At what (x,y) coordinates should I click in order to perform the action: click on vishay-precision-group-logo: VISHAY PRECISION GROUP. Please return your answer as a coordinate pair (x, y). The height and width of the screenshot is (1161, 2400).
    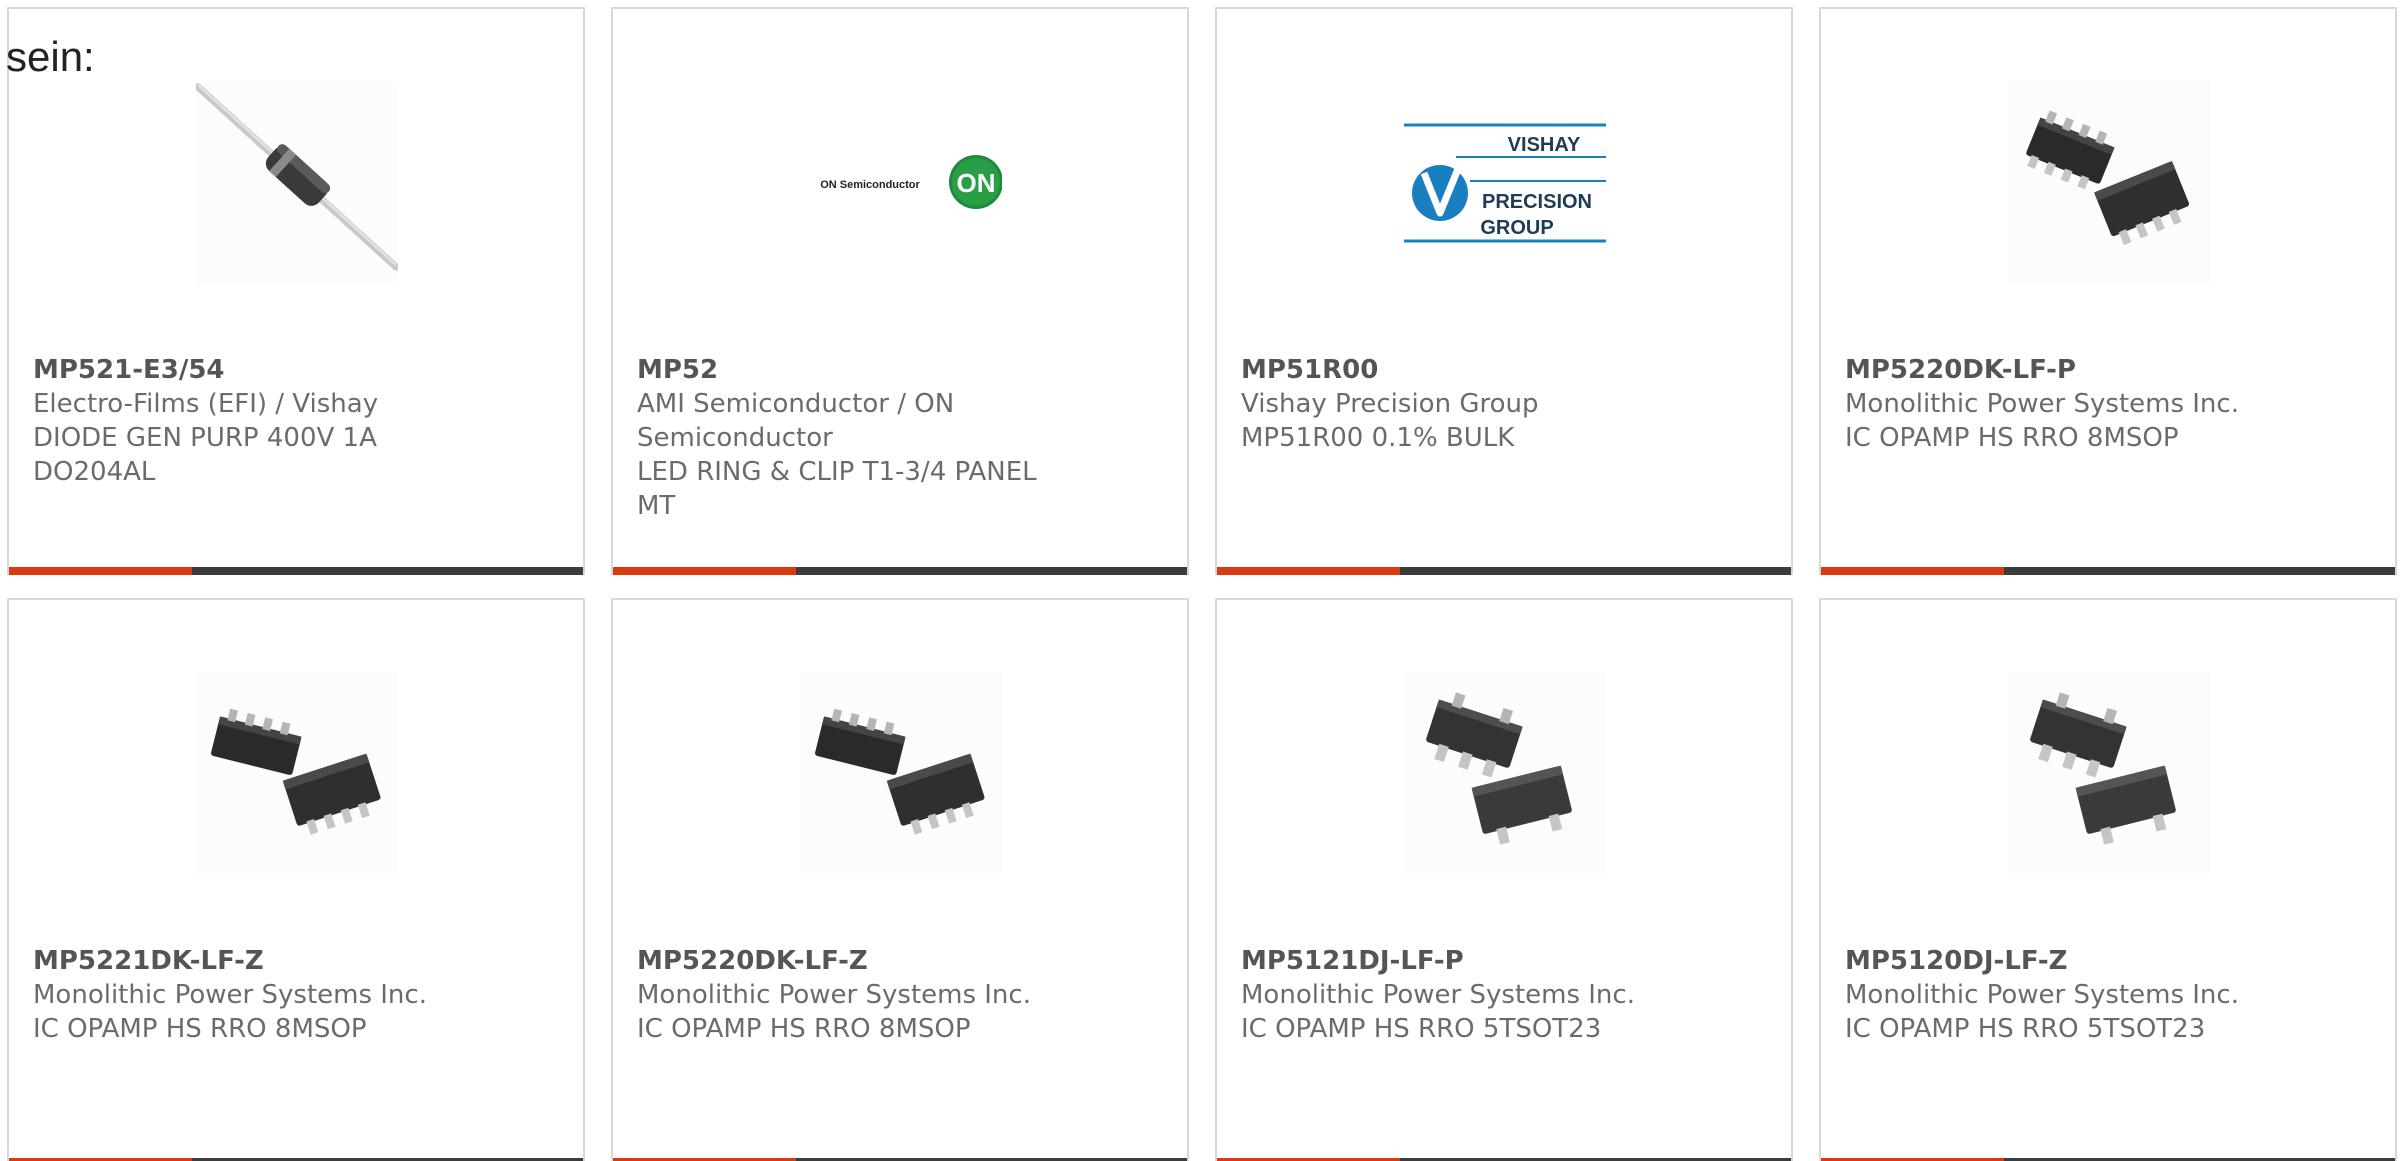
    Looking at the image, I should click on (1505, 183).